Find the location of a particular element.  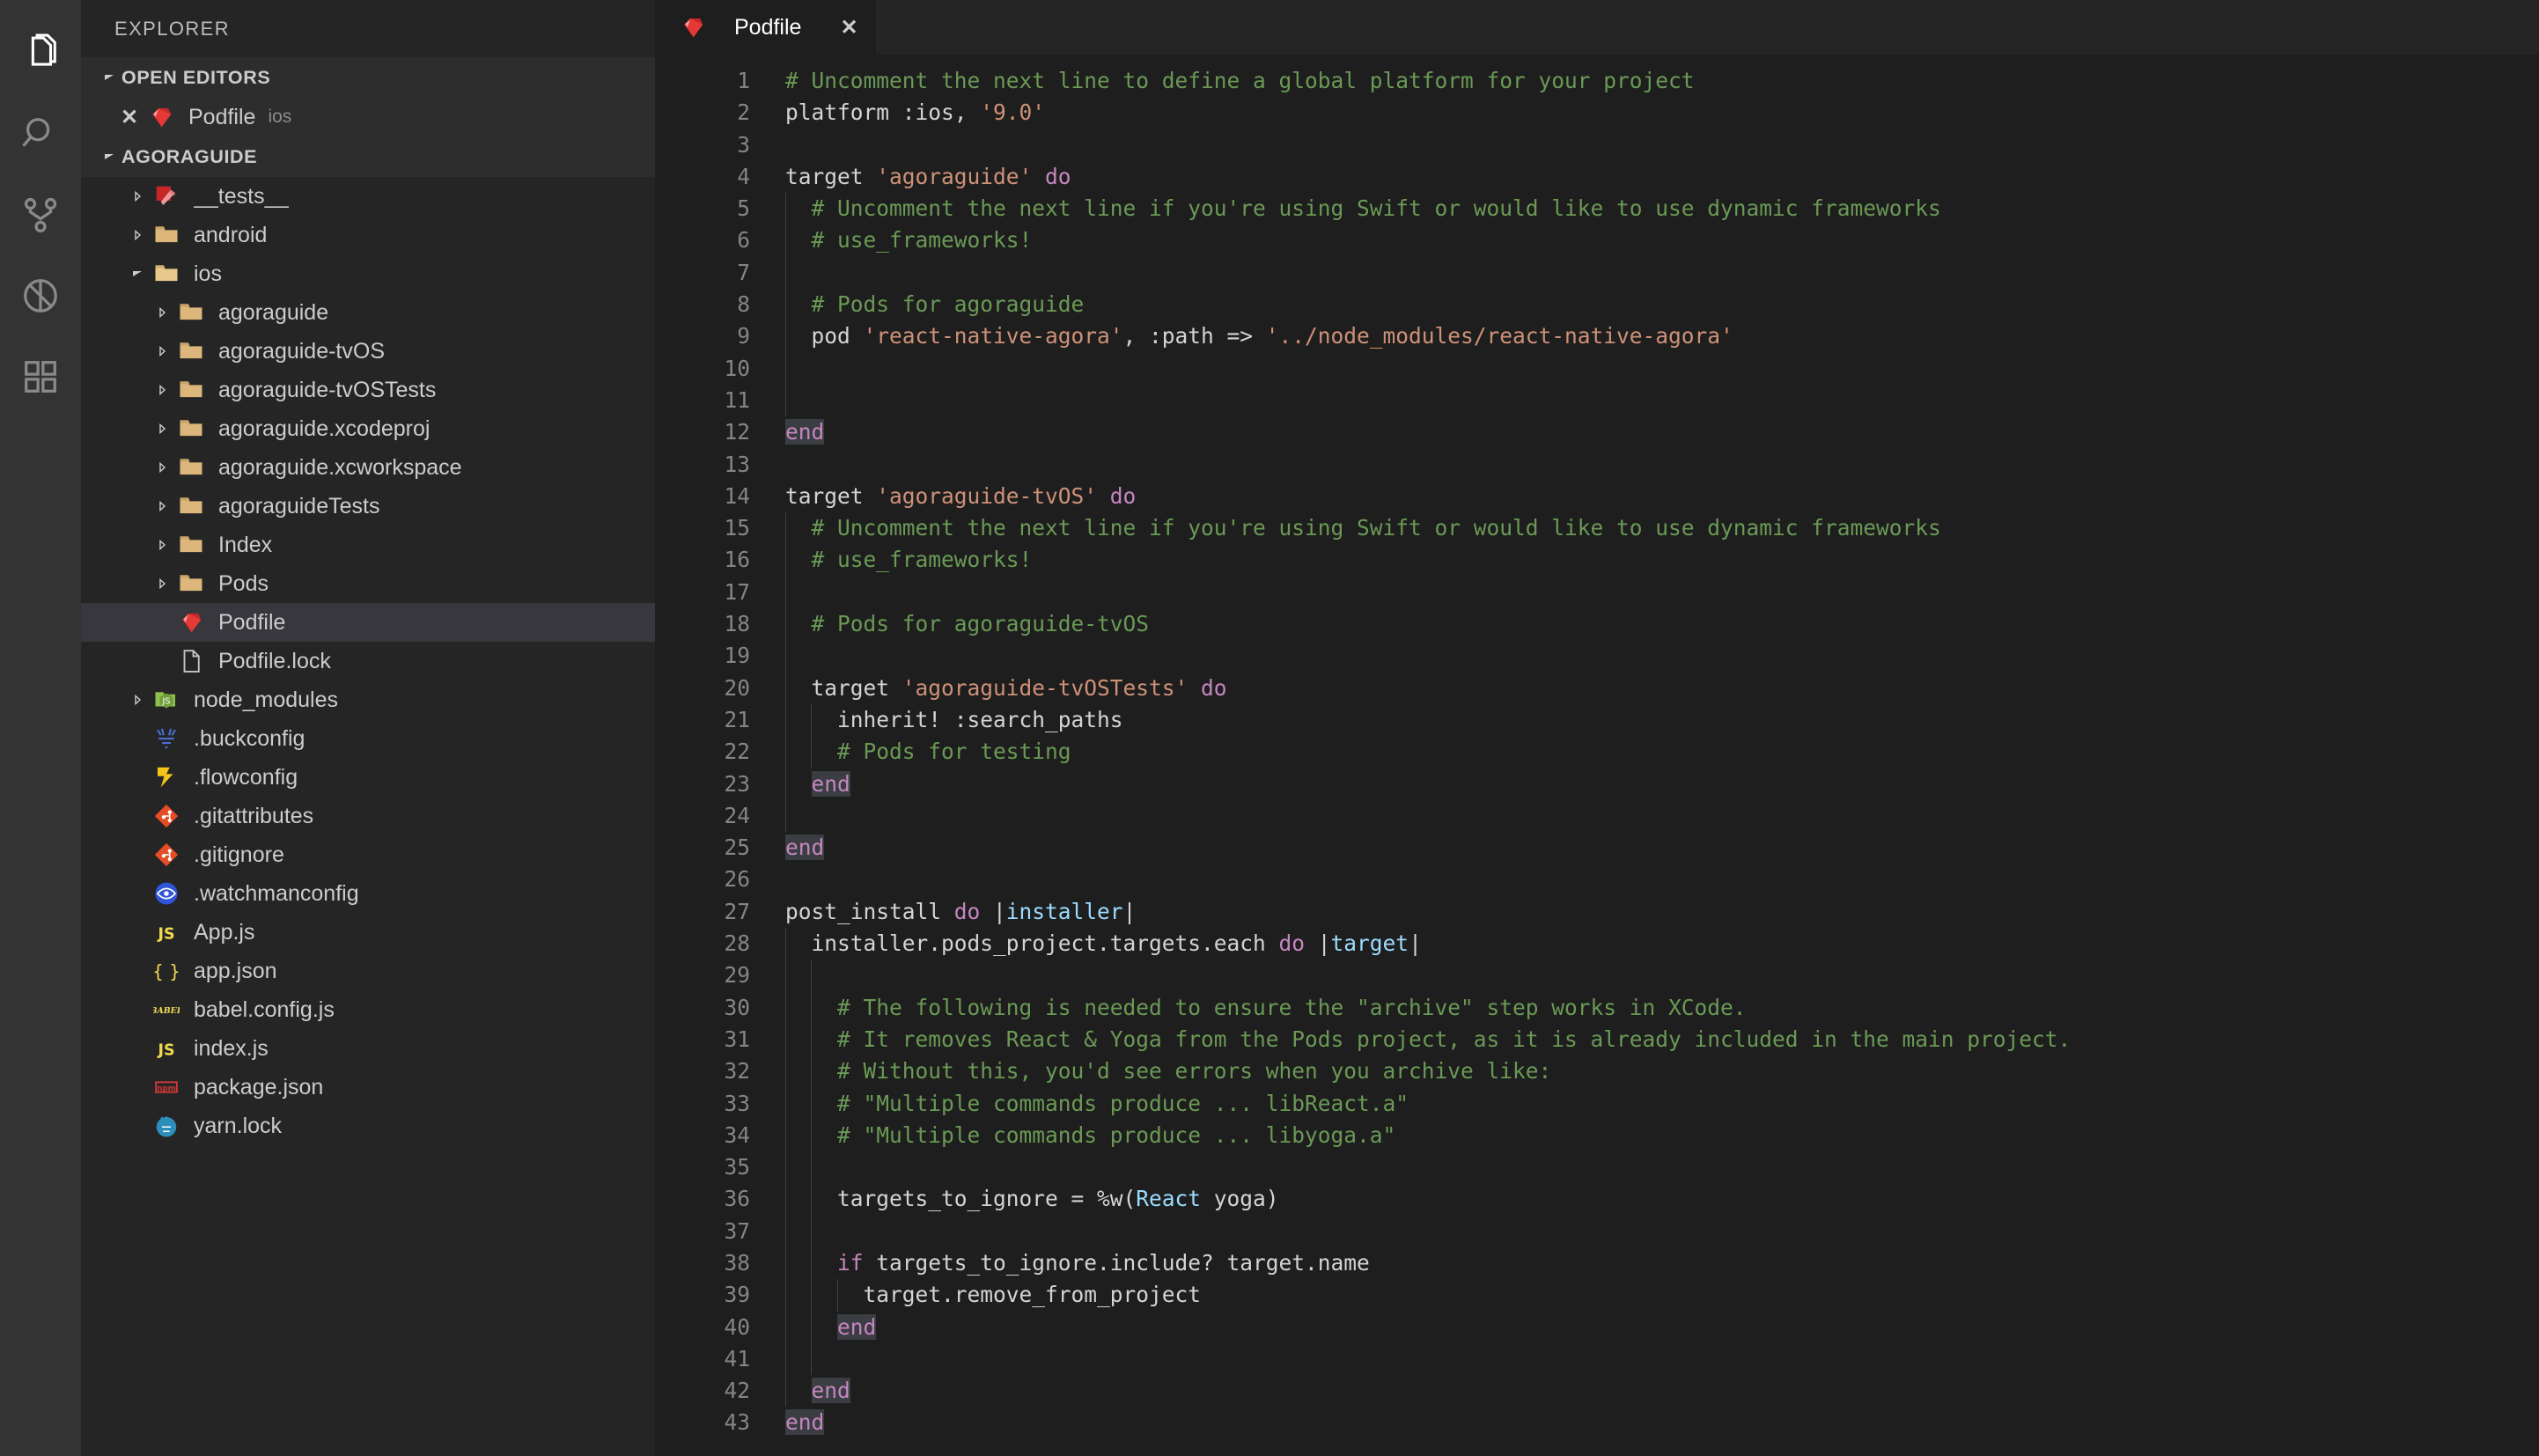

tree-item-podfile: Podfile is located at coordinates (368, 622).